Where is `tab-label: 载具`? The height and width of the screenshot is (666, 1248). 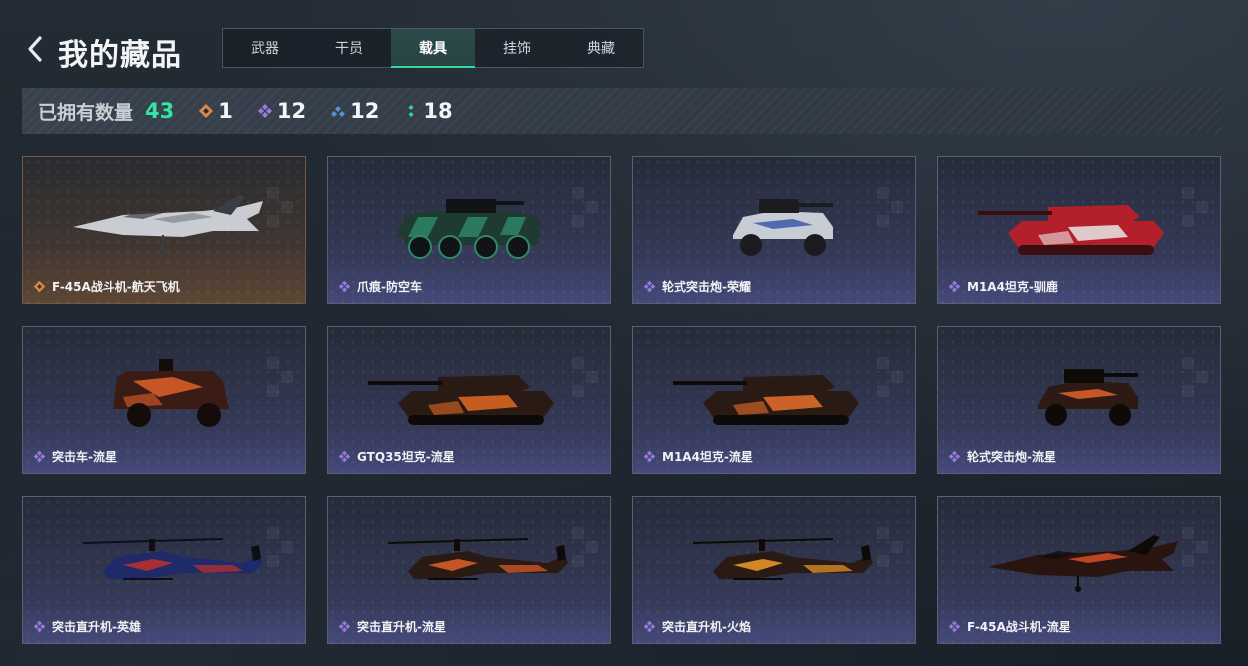
tab-label: 载具 is located at coordinates (433, 49).